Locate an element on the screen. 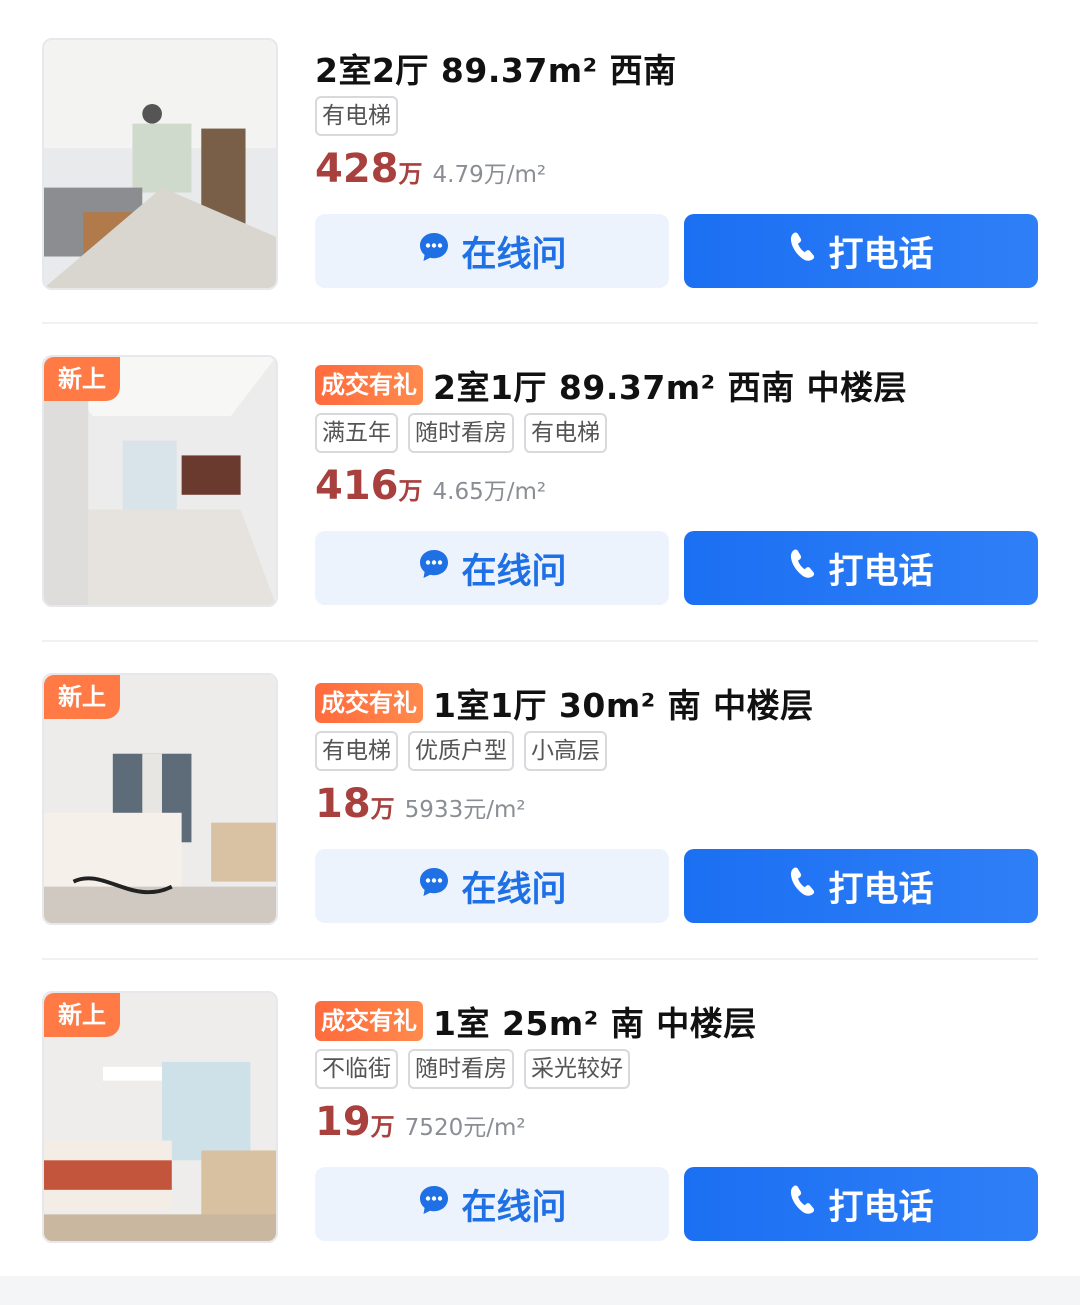  price-row: 19 万 7520元/m² is located at coordinates (420, 1127).